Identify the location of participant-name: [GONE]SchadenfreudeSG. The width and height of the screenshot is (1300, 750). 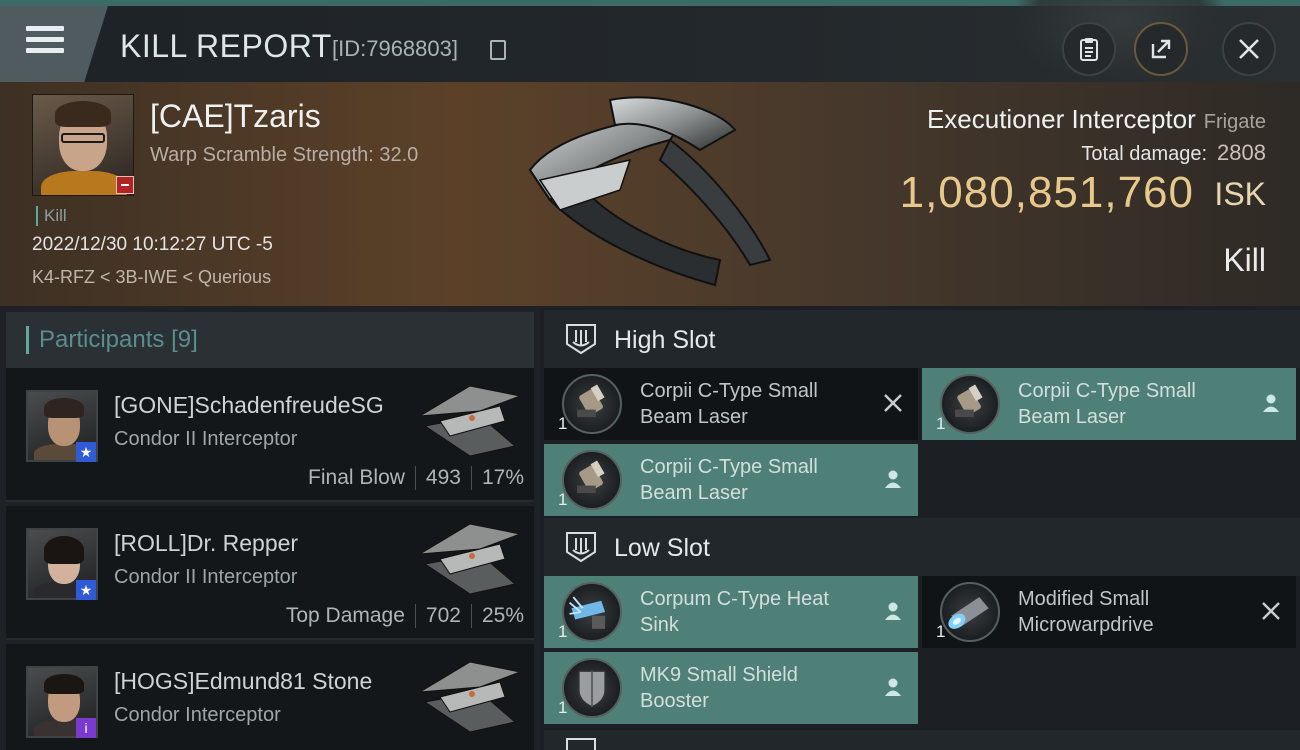
(249, 405).